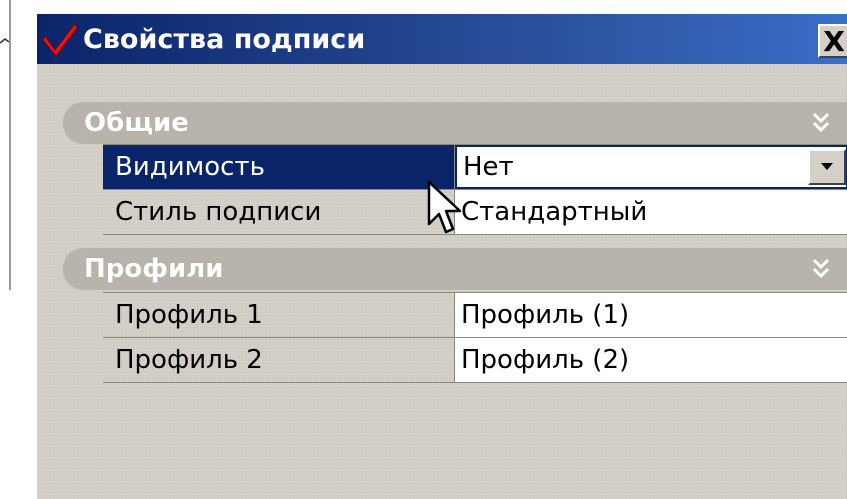 This screenshot has height=499, width=847. I want to click on signature-style-field: Стандартный, so click(651, 212).